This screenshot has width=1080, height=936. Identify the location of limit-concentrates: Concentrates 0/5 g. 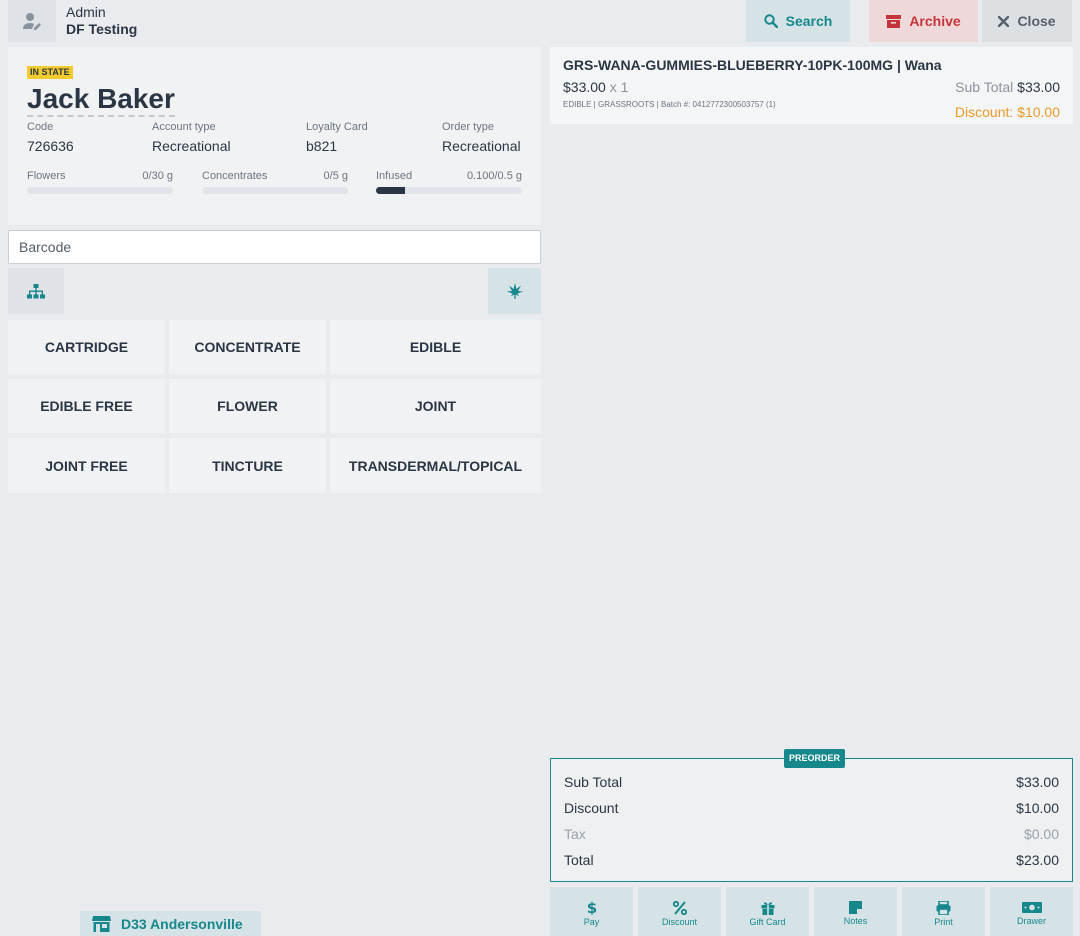
(275, 182).